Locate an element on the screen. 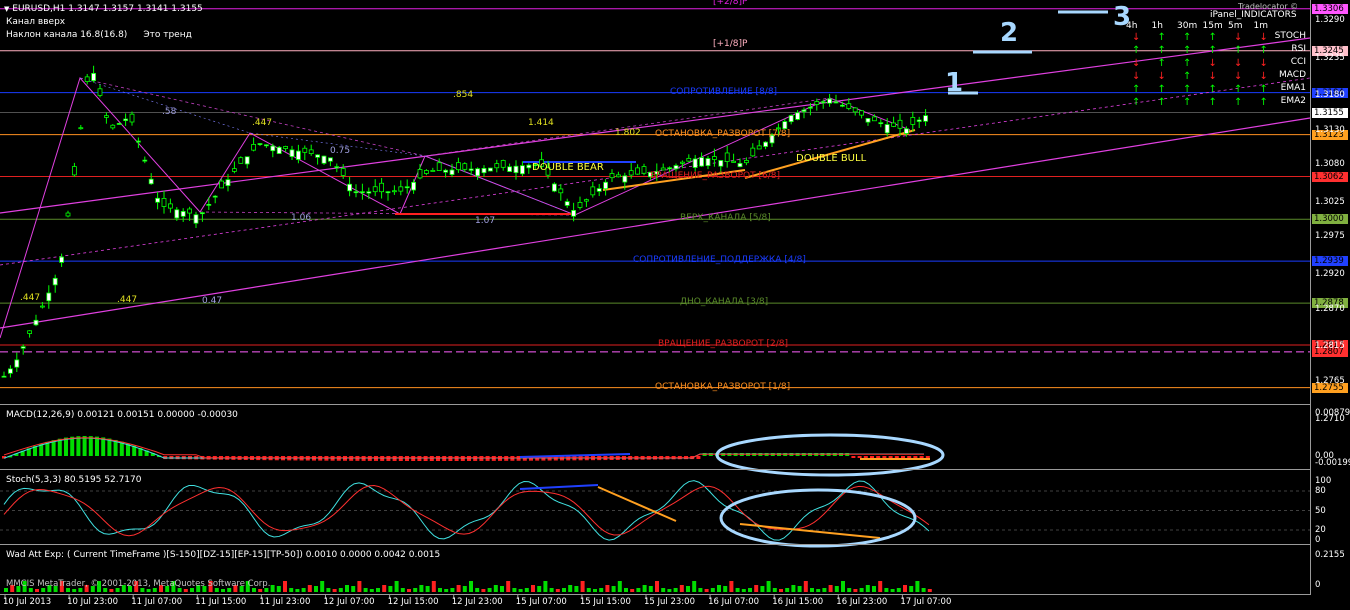  murrey-level-label: ВЕРХ_КАНАЛА [5/8] is located at coordinates (725, 218).